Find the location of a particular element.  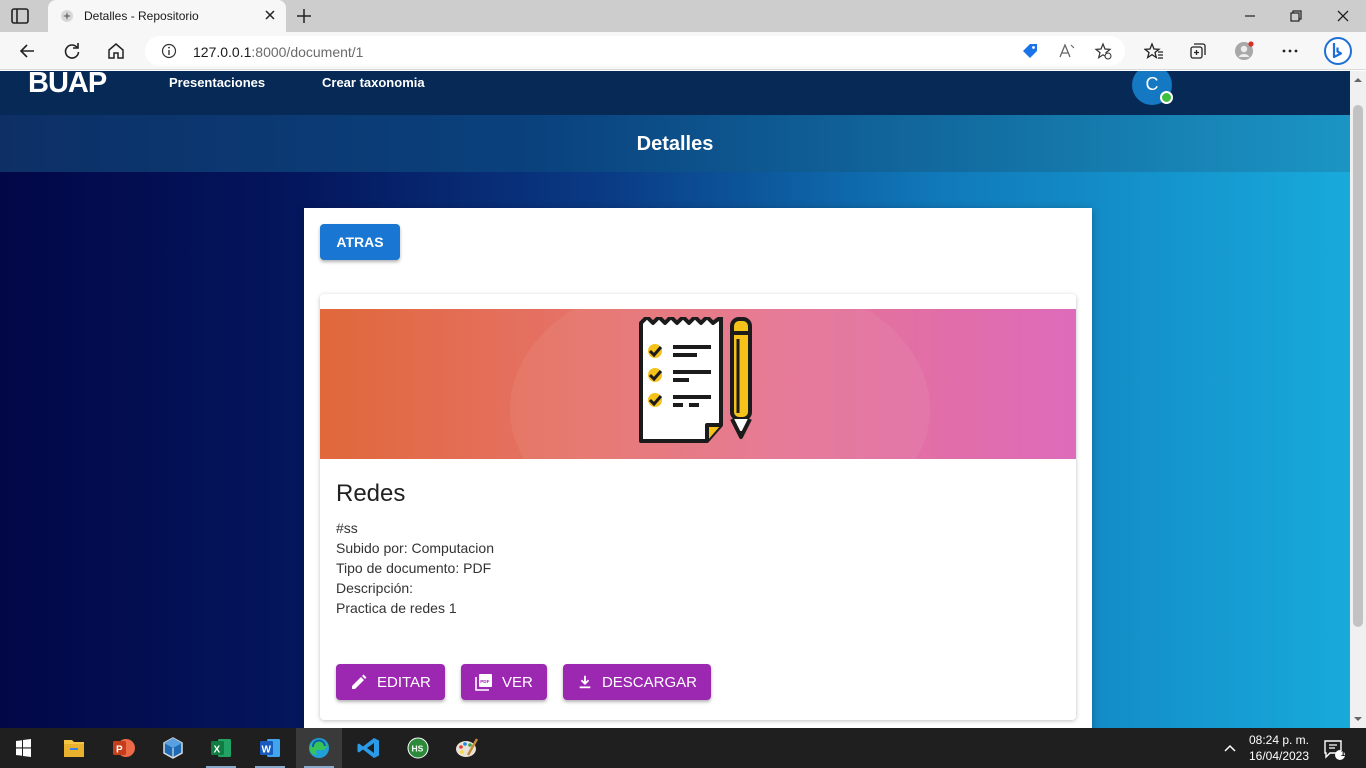

close-window-icon is located at coordinates (1343, 16).